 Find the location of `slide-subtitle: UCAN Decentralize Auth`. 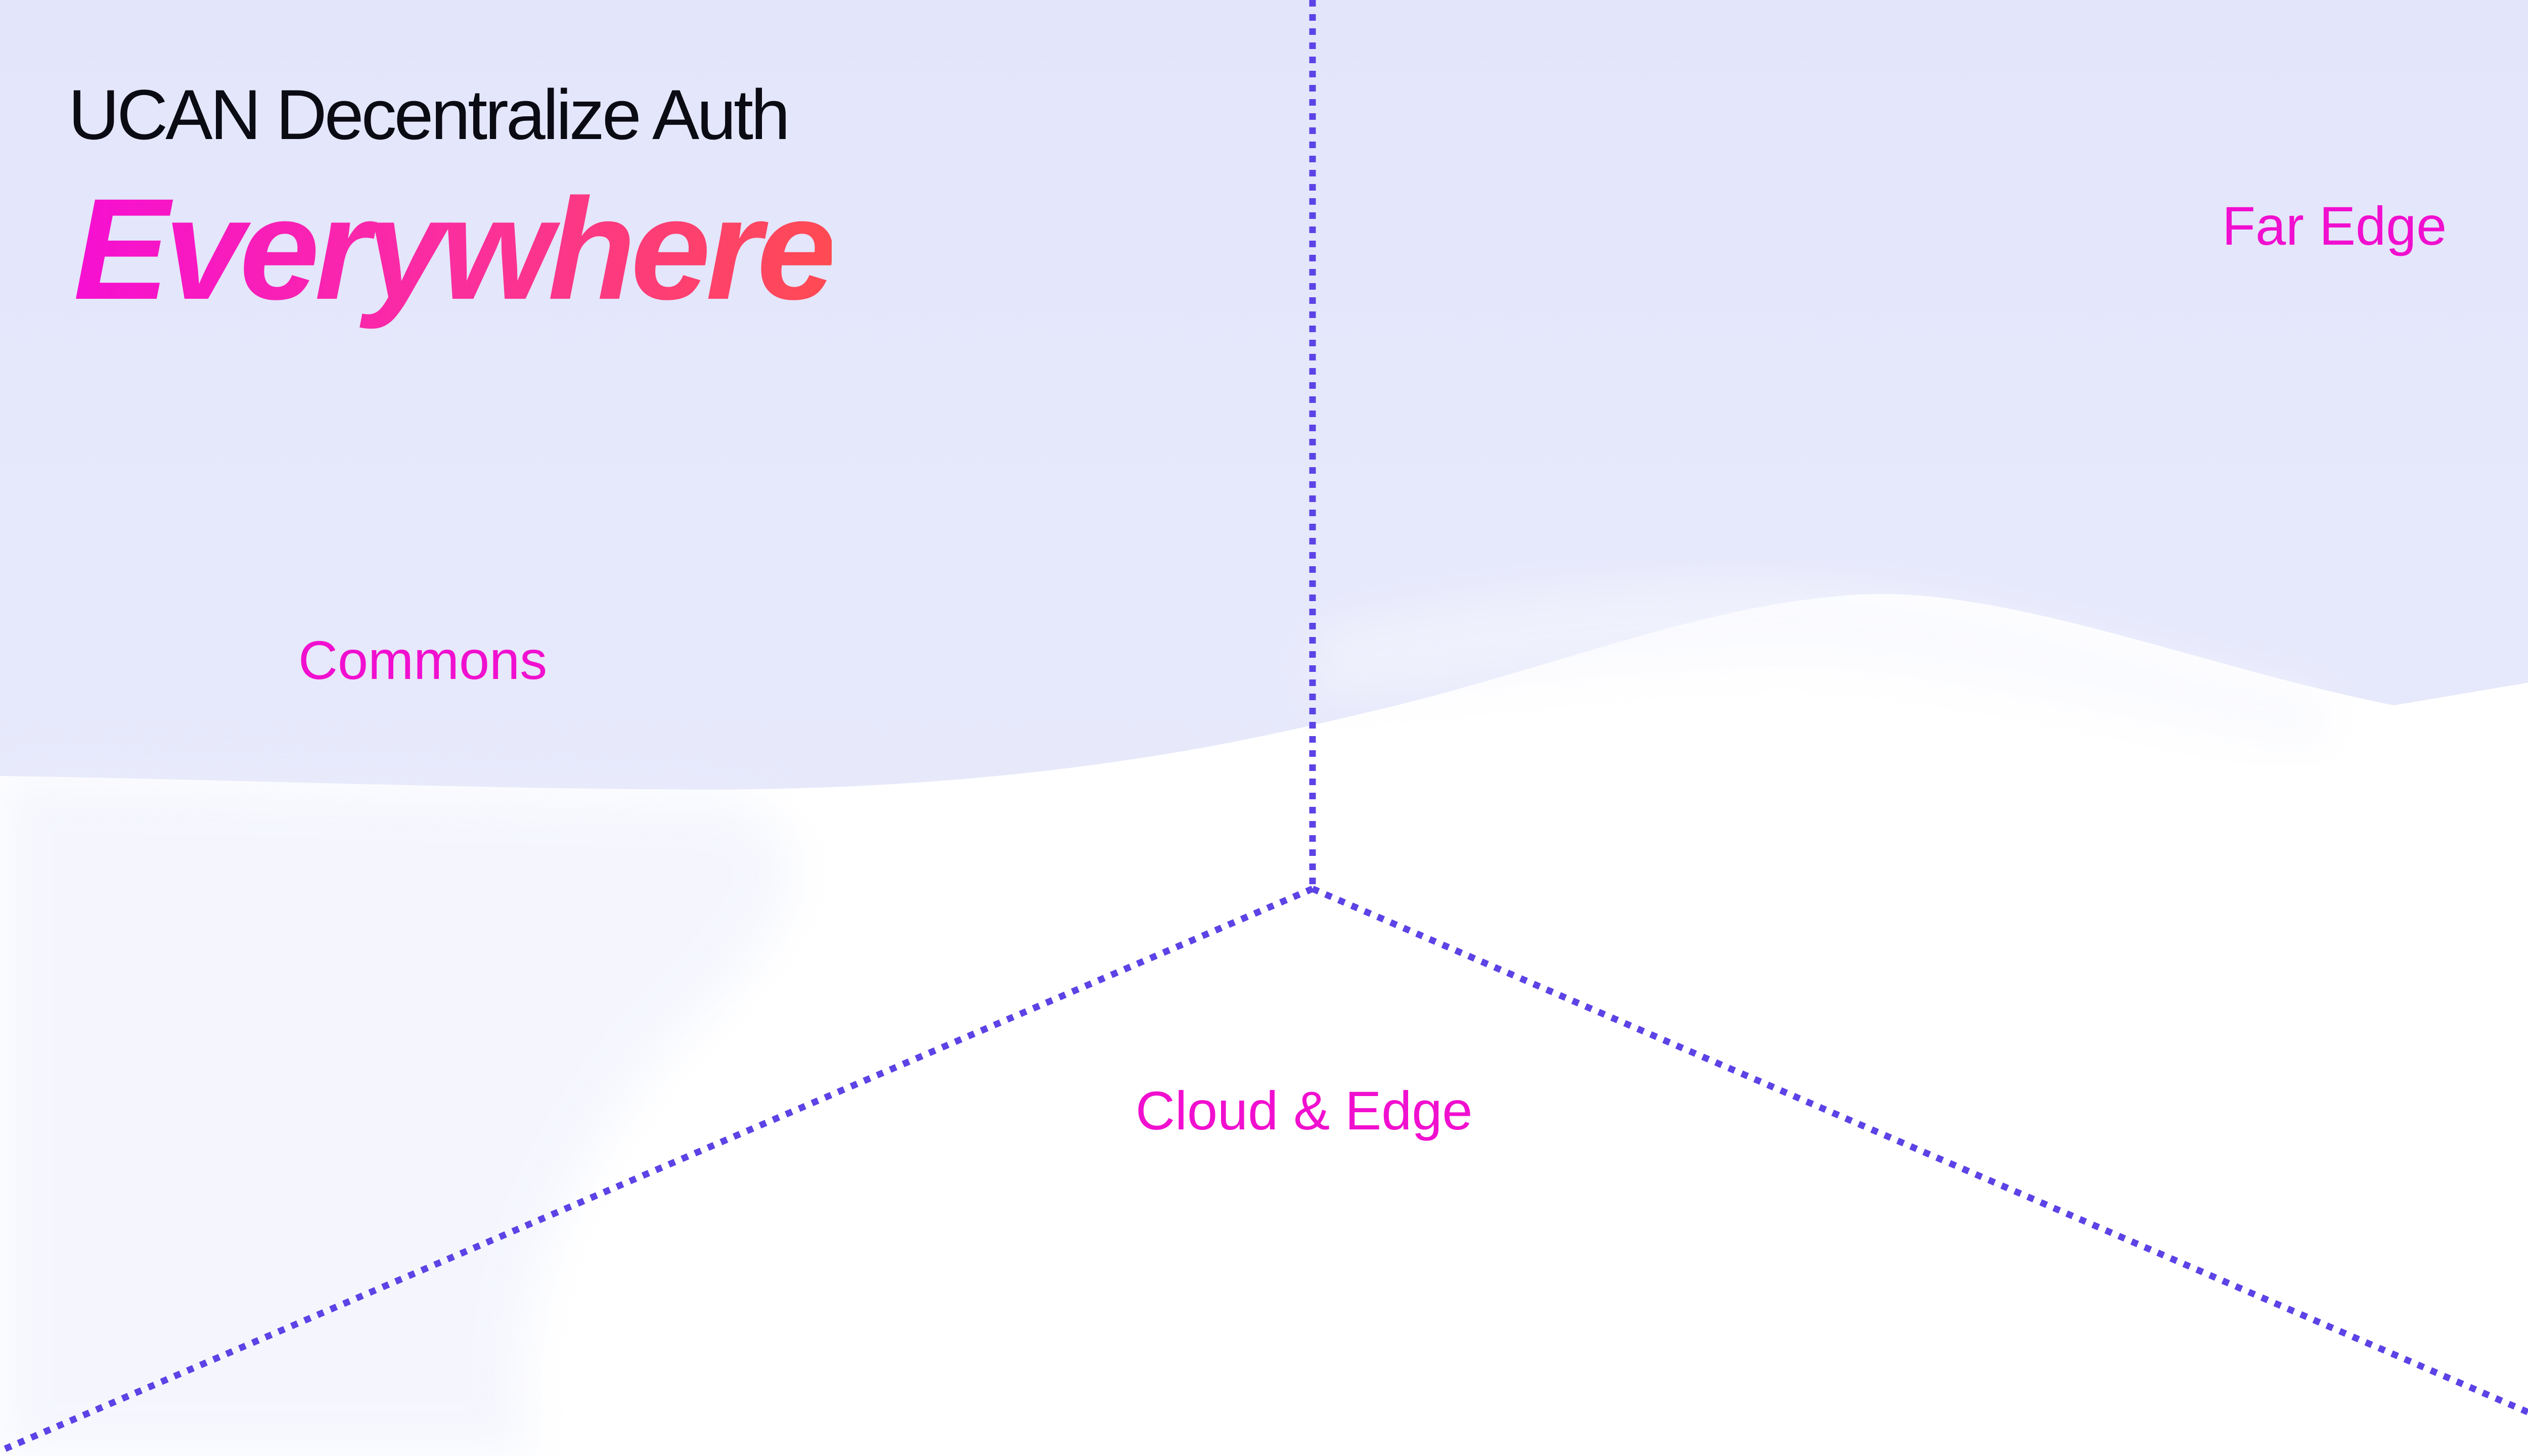

slide-subtitle: UCAN Decentralize Auth is located at coordinates (429, 114).